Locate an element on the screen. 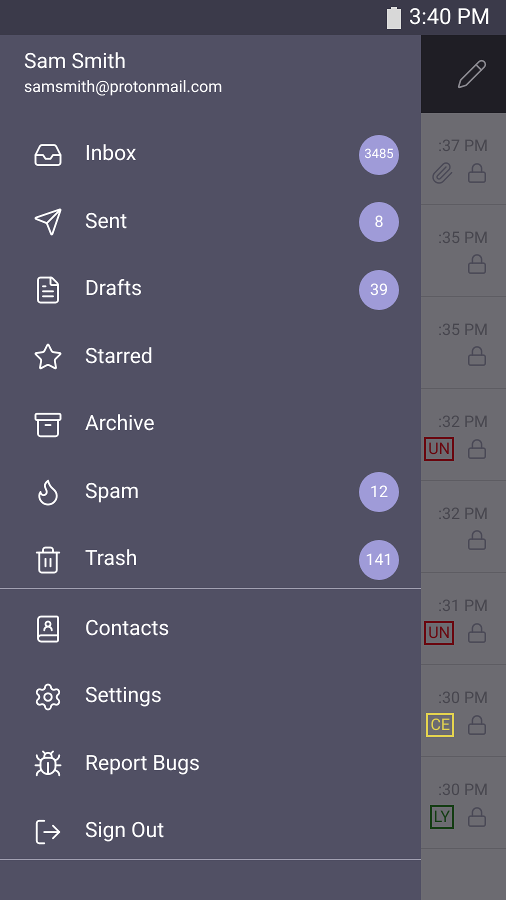  menu-item: Contacts is located at coordinates (210, 629).